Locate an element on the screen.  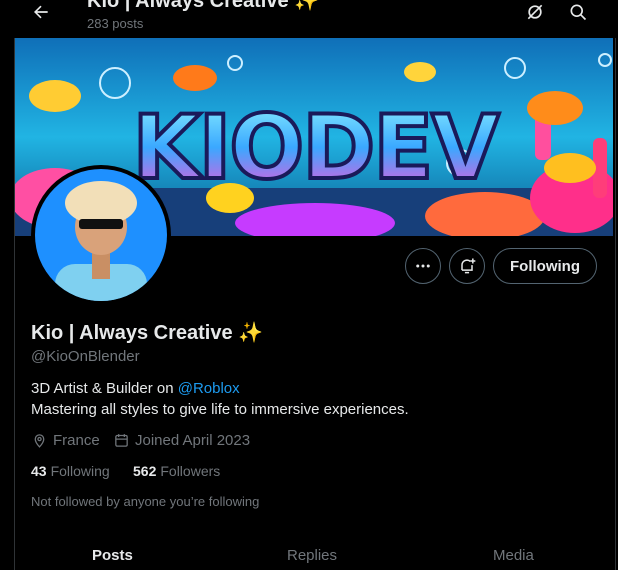
join-date: Joined April 2023 is located at coordinates (181, 440).